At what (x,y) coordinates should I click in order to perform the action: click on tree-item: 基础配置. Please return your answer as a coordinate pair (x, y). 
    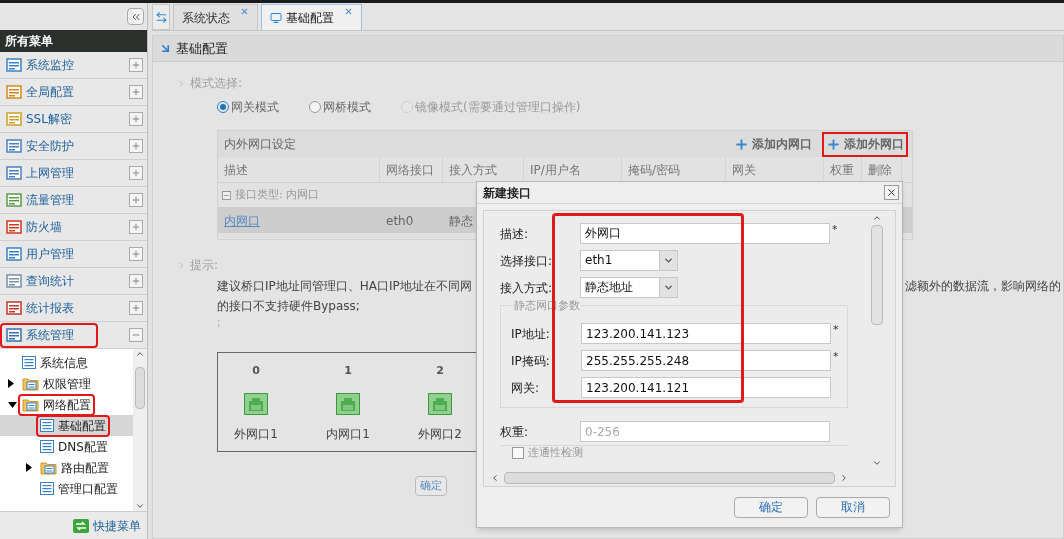
    Looking at the image, I should click on (66, 425).